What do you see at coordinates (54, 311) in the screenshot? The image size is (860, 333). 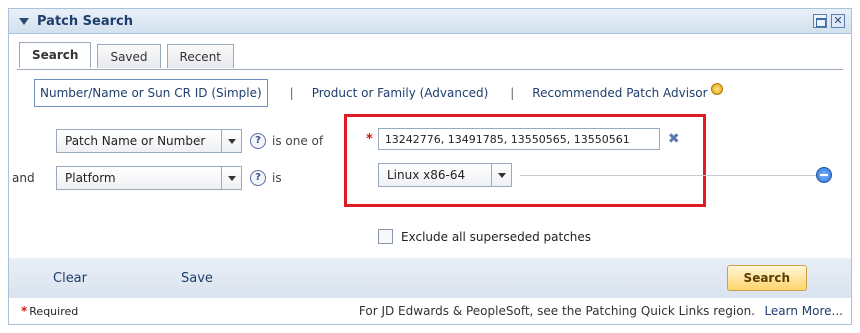 I see `required-label: Required` at bounding box center [54, 311].